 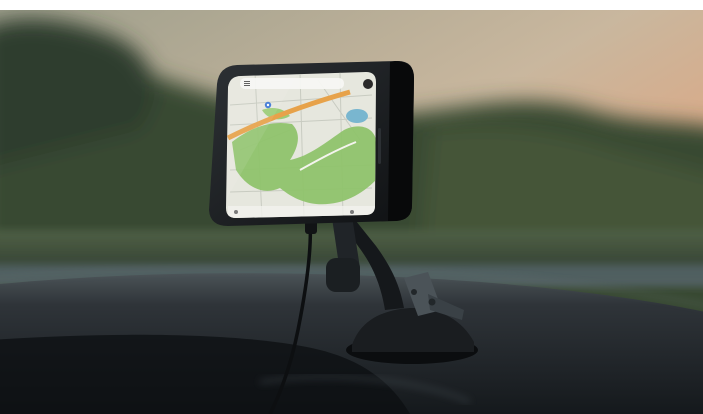 What do you see at coordinates (401, 141) in the screenshot?
I see `phone-side-edge` at bounding box center [401, 141].